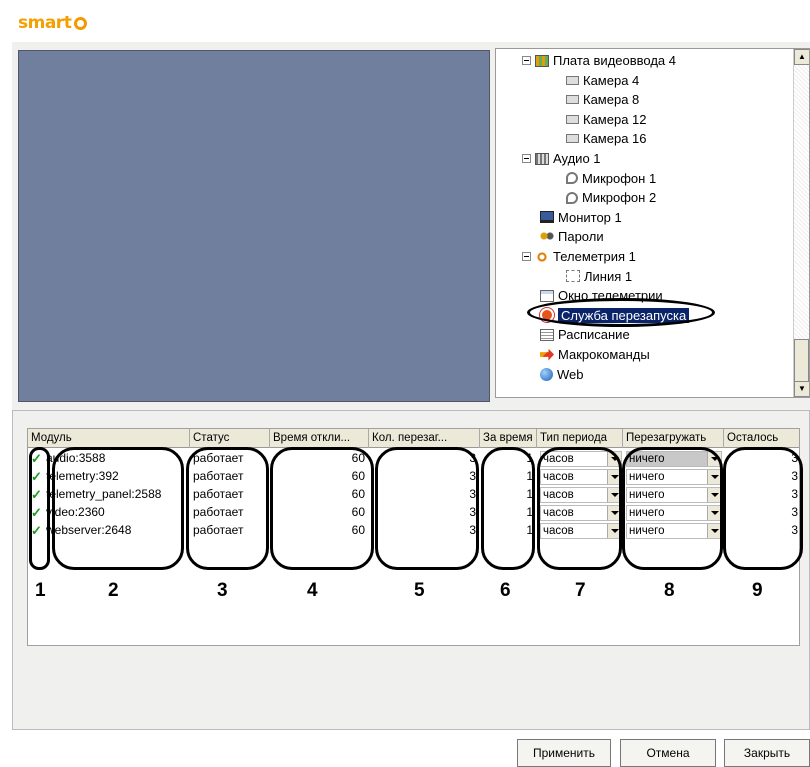 The width and height of the screenshot is (810, 767). I want to click on scroll-up-icon: ▲, so click(801, 57).